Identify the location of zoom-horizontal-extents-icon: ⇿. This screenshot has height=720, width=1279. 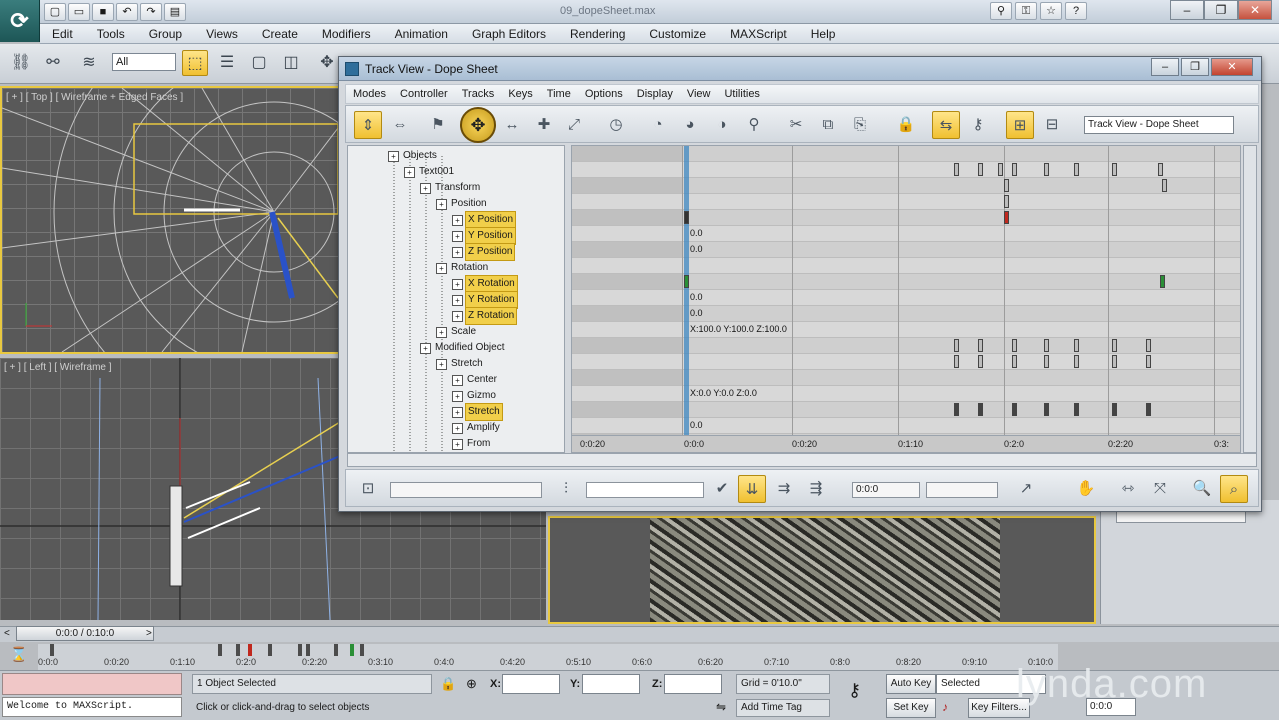
(1128, 489).